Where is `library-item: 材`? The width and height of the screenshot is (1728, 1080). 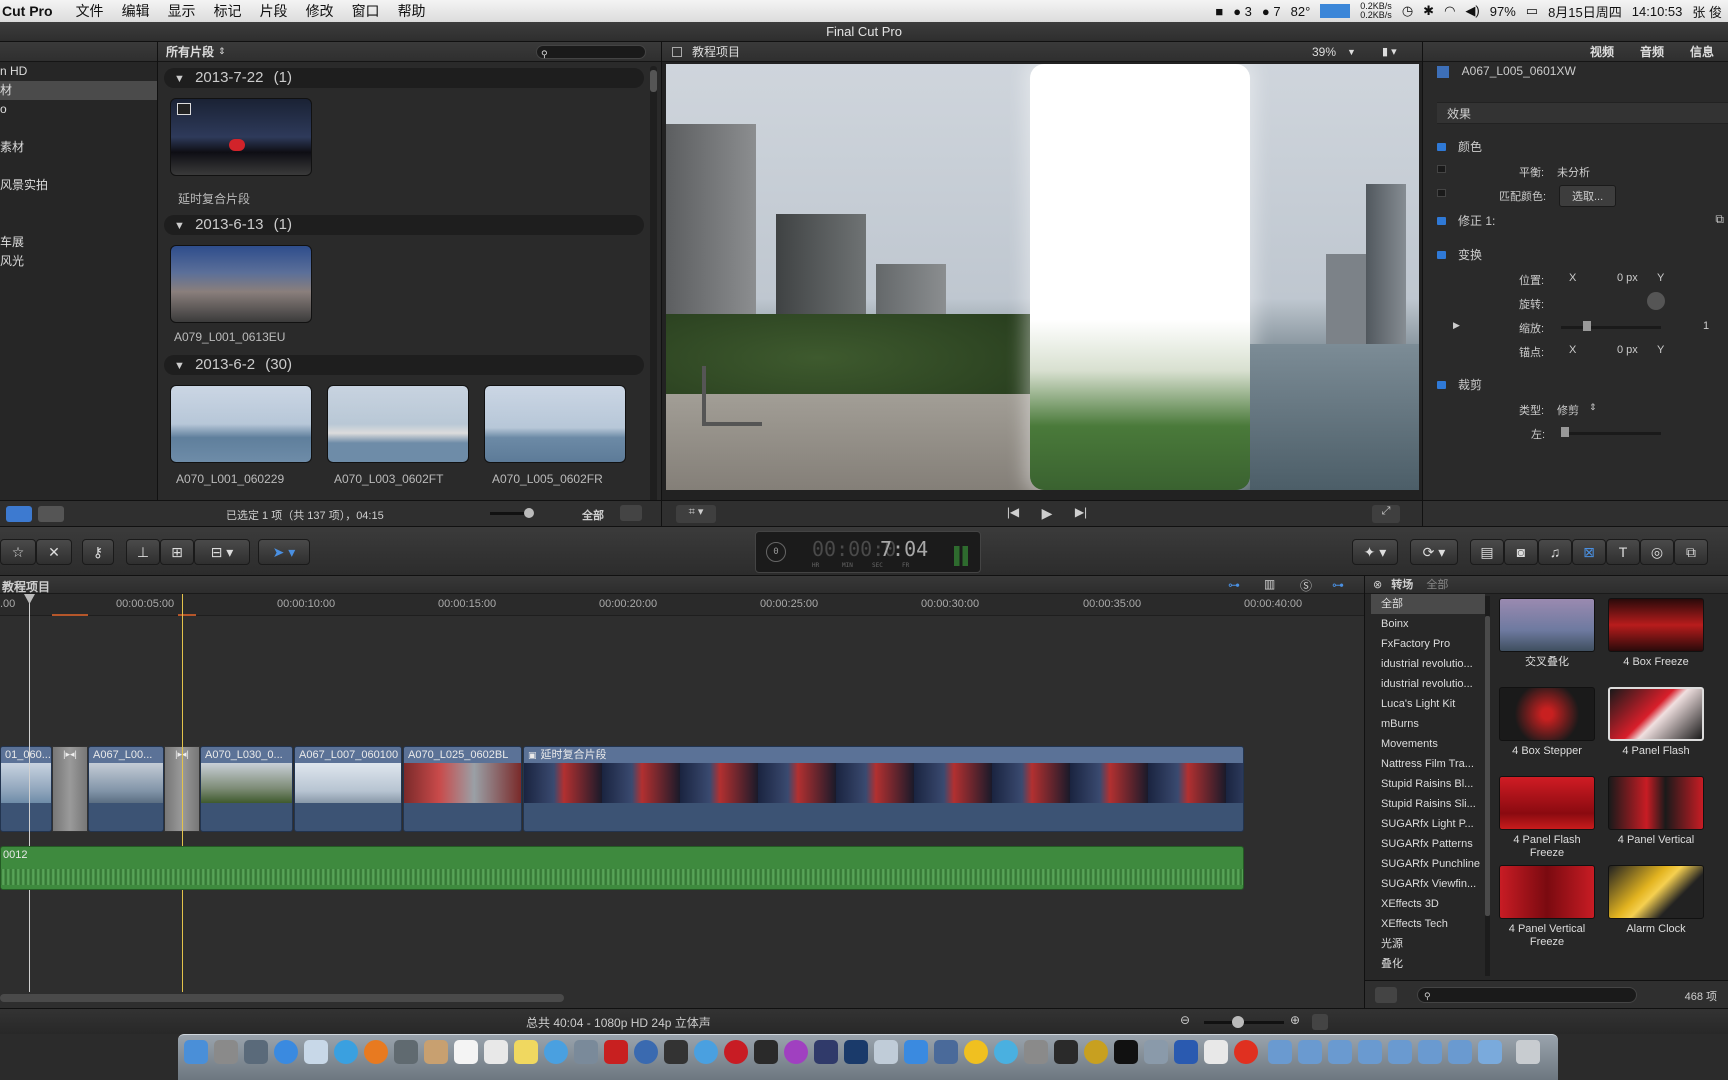 library-item: 材 is located at coordinates (78, 90).